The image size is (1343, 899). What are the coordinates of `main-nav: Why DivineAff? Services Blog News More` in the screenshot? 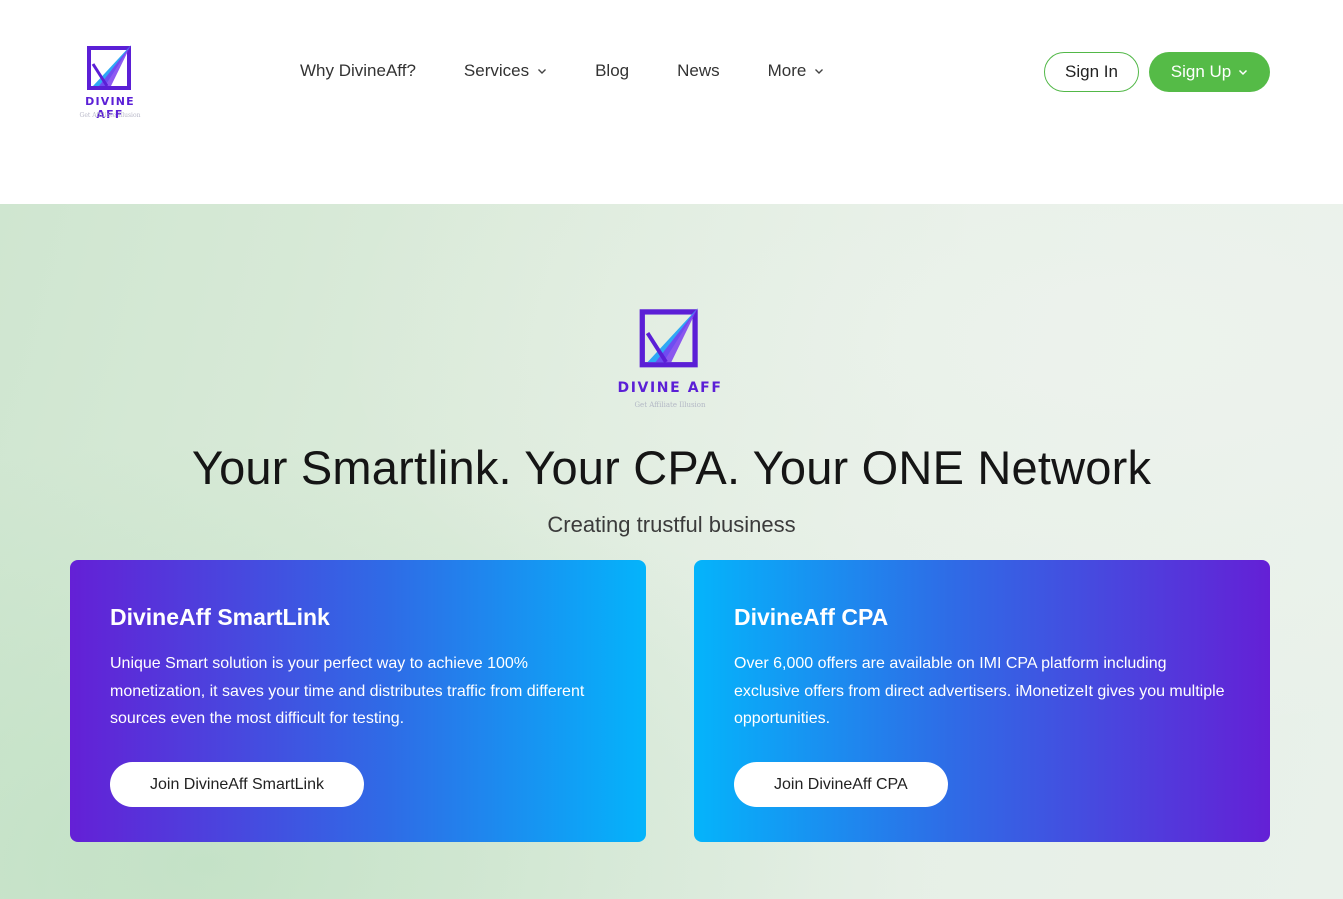 It's located at (586, 71).